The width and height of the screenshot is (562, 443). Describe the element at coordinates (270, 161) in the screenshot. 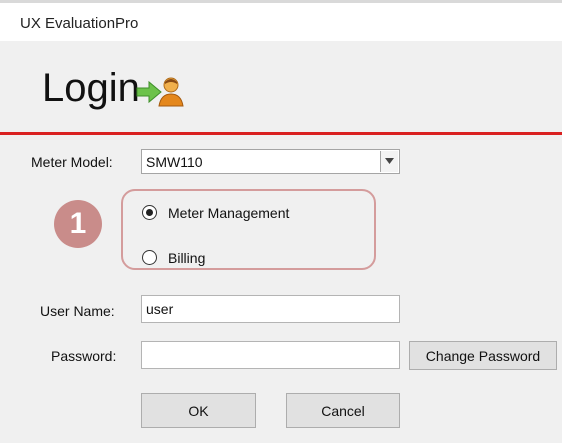

I see `meter-model-select: SMW110` at that location.